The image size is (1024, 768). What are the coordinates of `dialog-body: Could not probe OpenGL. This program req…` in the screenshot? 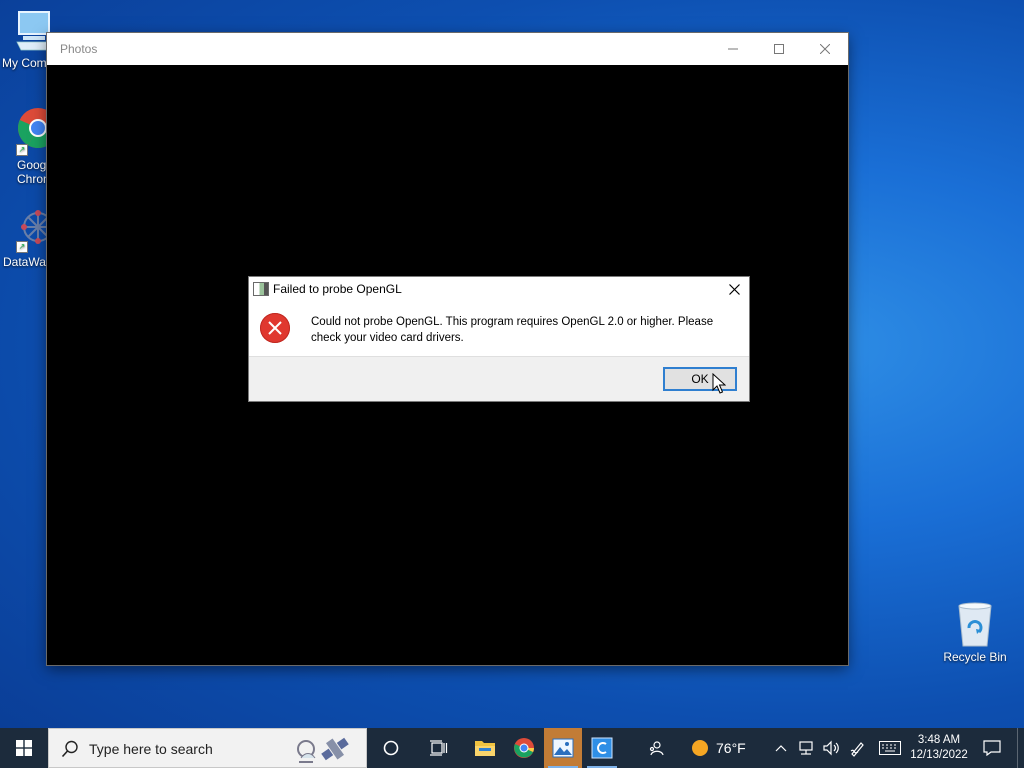 It's located at (499, 329).